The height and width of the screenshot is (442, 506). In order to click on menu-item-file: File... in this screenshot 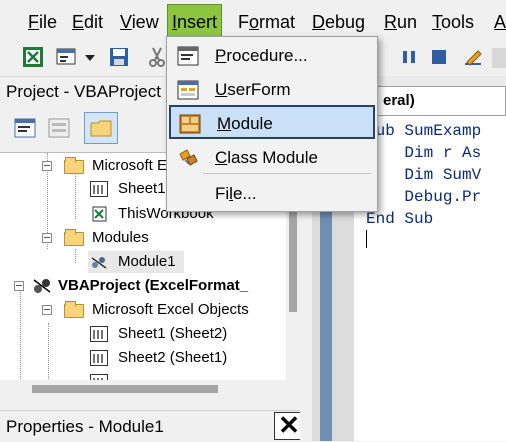, I will do `click(272, 194)`.